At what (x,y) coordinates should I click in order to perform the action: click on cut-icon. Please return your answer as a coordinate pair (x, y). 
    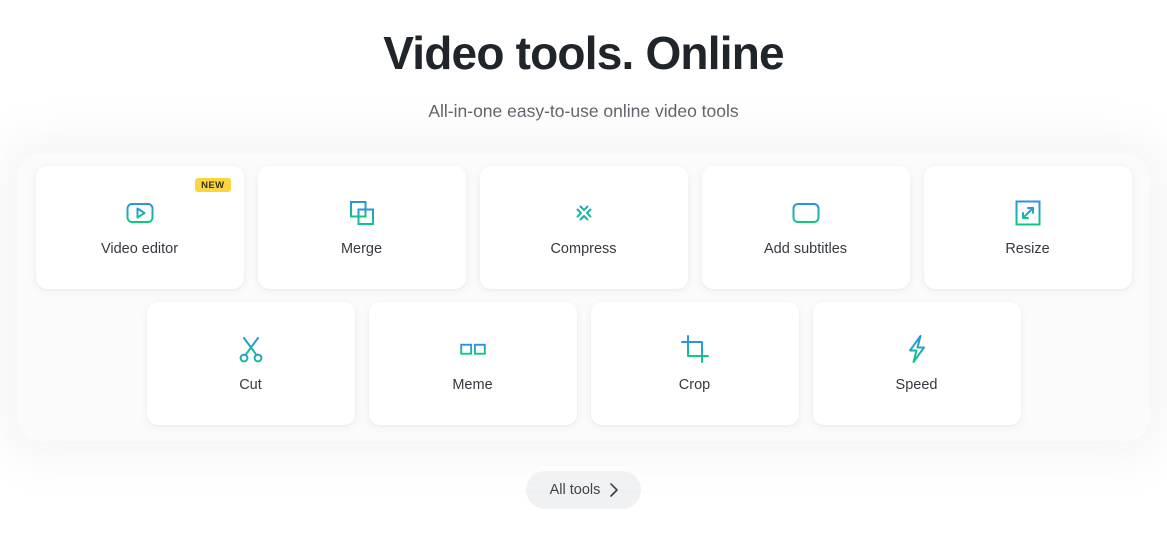
    Looking at the image, I should click on (251, 349).